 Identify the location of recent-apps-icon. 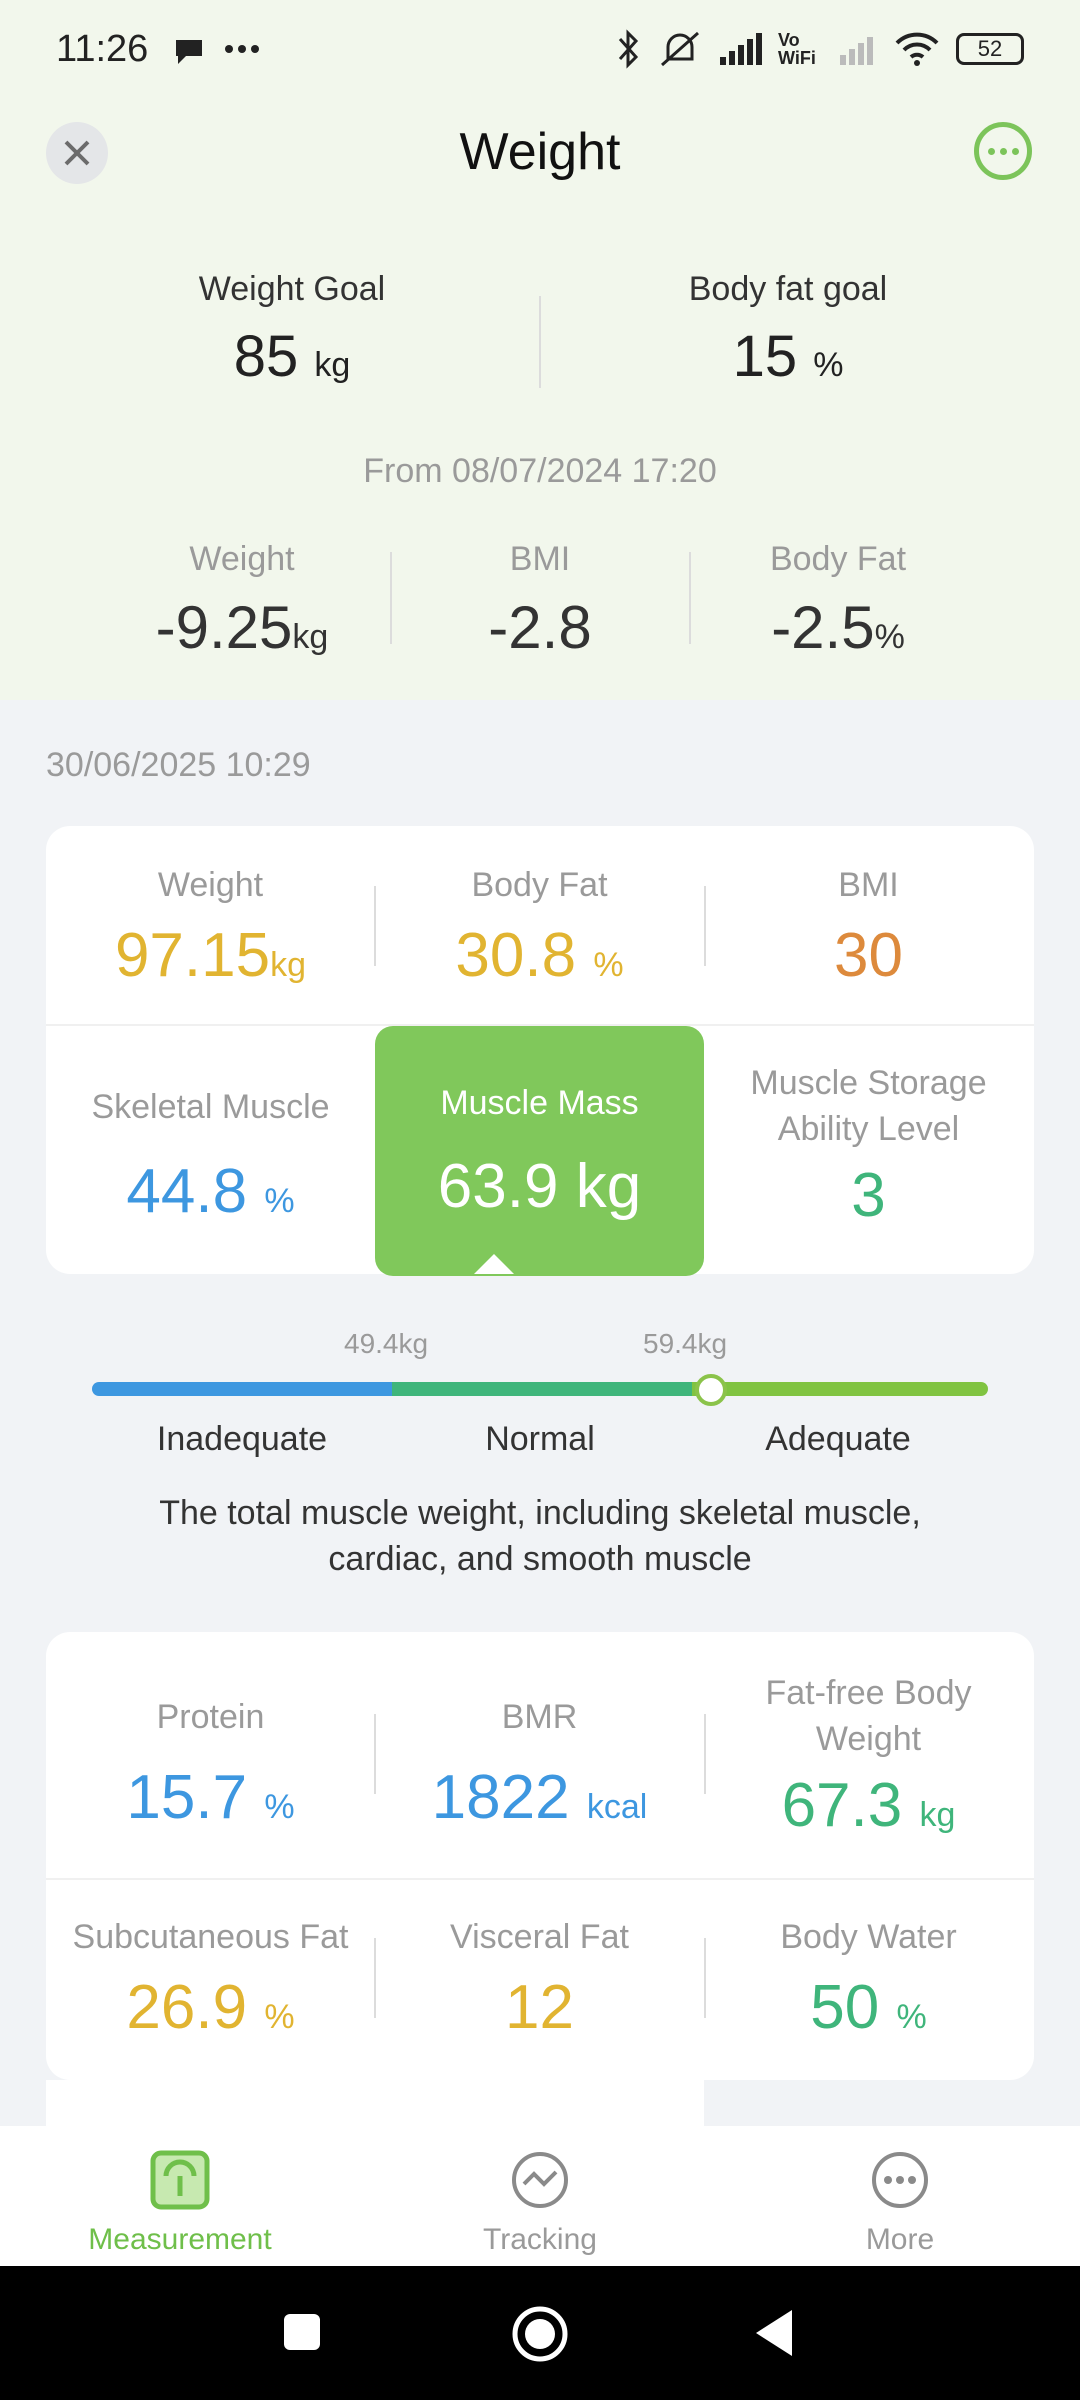
(302, 2332).